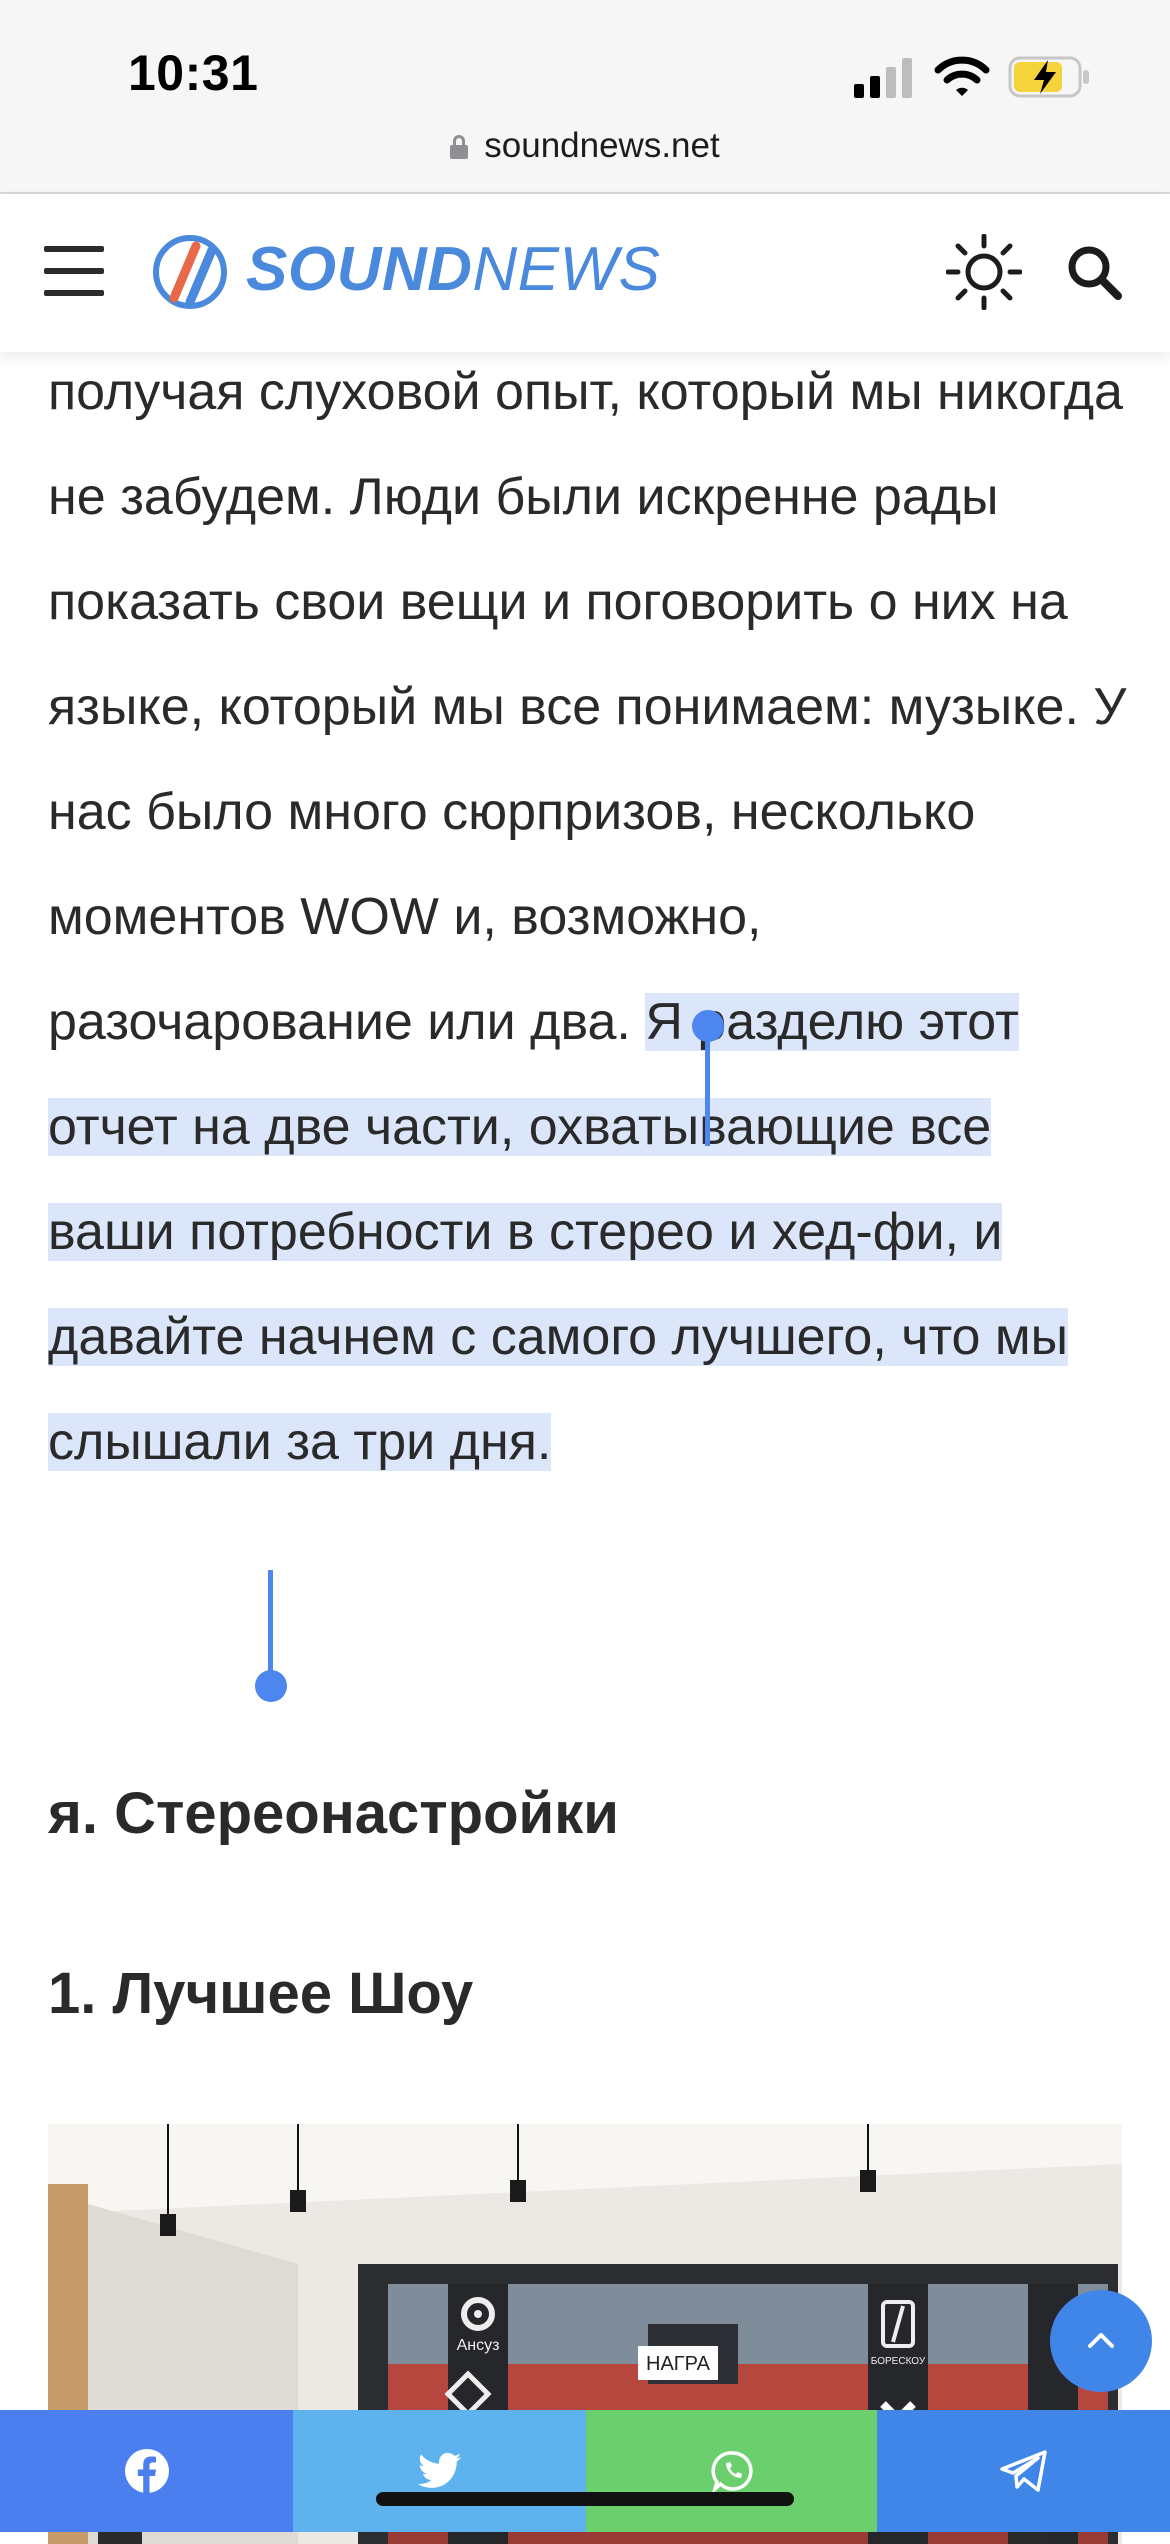 Image resolution: width=1170 pixels, height=2544 pixels. Describe the element at coordinates (585, 65) in the screenshot. I see `status-bar: 10:31` at that location.